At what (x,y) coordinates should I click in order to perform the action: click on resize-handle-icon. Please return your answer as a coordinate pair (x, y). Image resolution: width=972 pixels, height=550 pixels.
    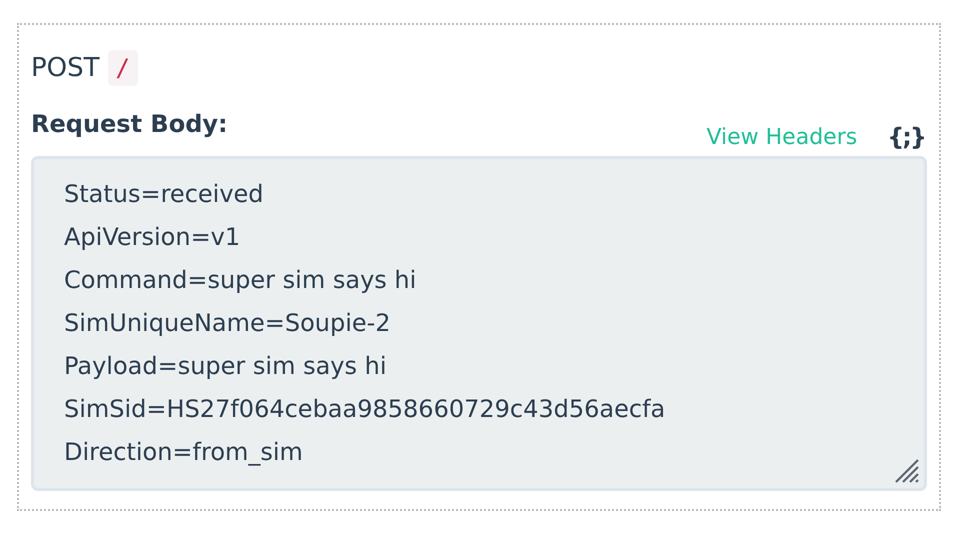
    Looking at the image, I should click on (907, 471).